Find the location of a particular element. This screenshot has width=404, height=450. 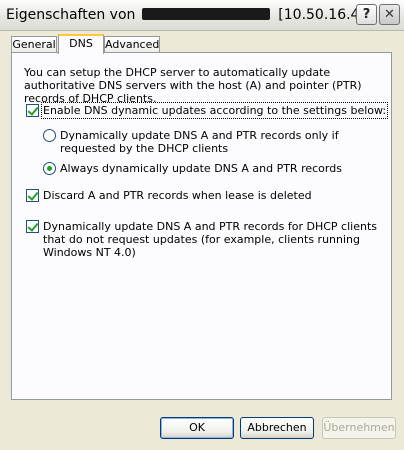

title-bar: Eigenschaften von [10.50.16.4] ? ✕ is located at coordinates (202, 15).